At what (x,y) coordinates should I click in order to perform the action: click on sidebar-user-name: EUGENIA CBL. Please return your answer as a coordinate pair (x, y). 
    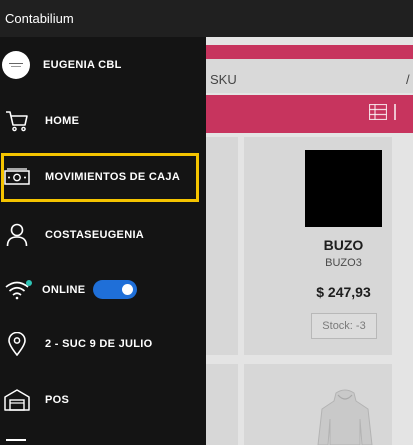
    Looking at the image, I should click on (82, 65).